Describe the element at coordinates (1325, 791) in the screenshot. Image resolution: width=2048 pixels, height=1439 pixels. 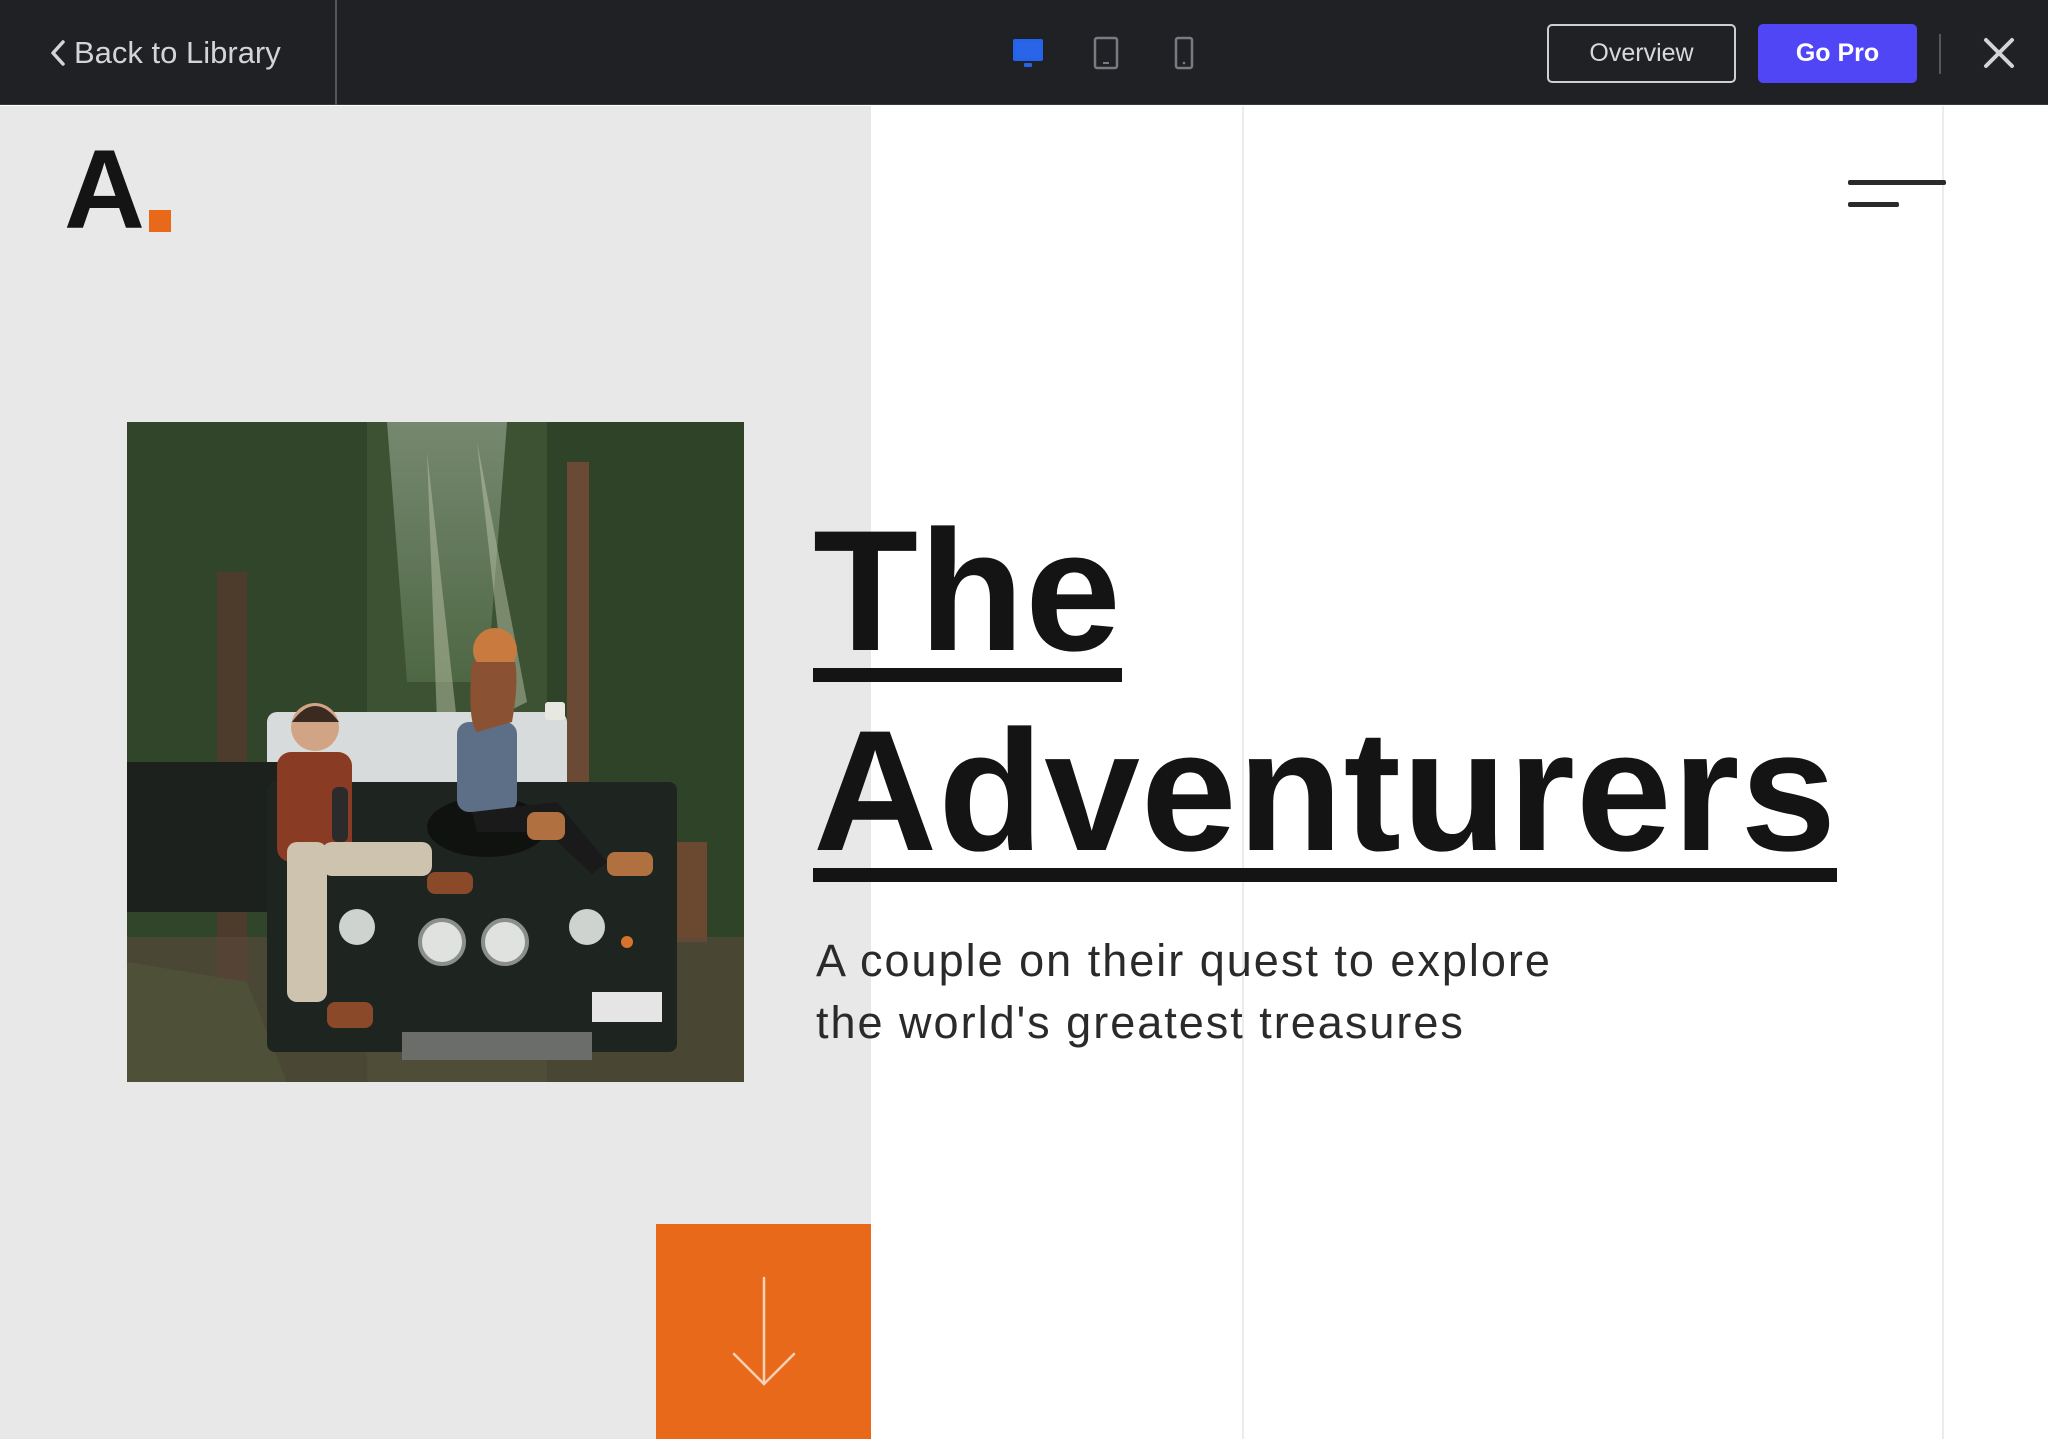
I see `hero-title-line-2: Adventurers` at that location.